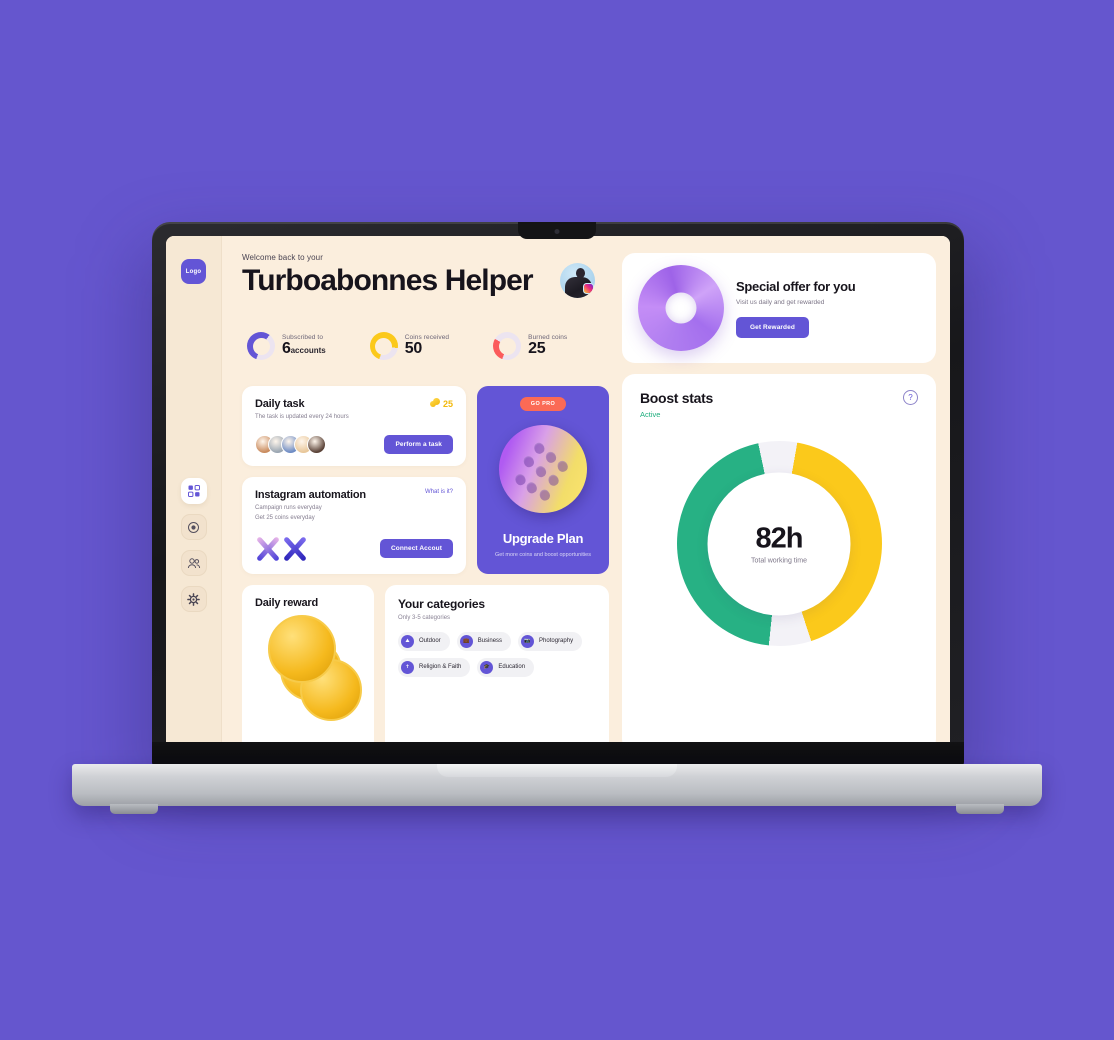 Image resolution: width=1114 pixels, height=1040 pixels. I want to click on stat-value: 25, so click(537, 348).